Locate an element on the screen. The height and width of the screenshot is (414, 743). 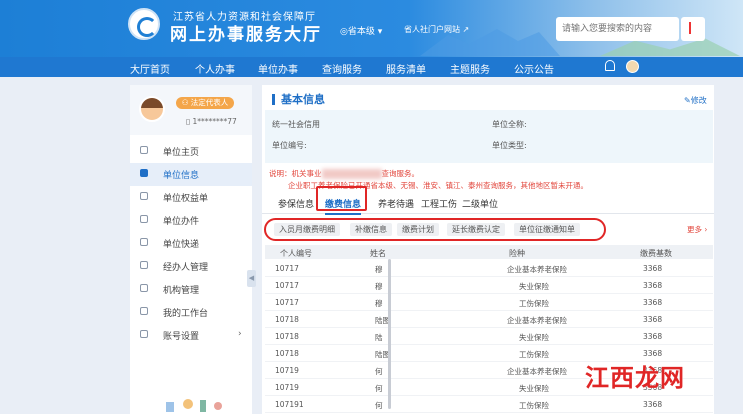
nav-item-topics: 主题服务 is located at coordinates (470, 68).